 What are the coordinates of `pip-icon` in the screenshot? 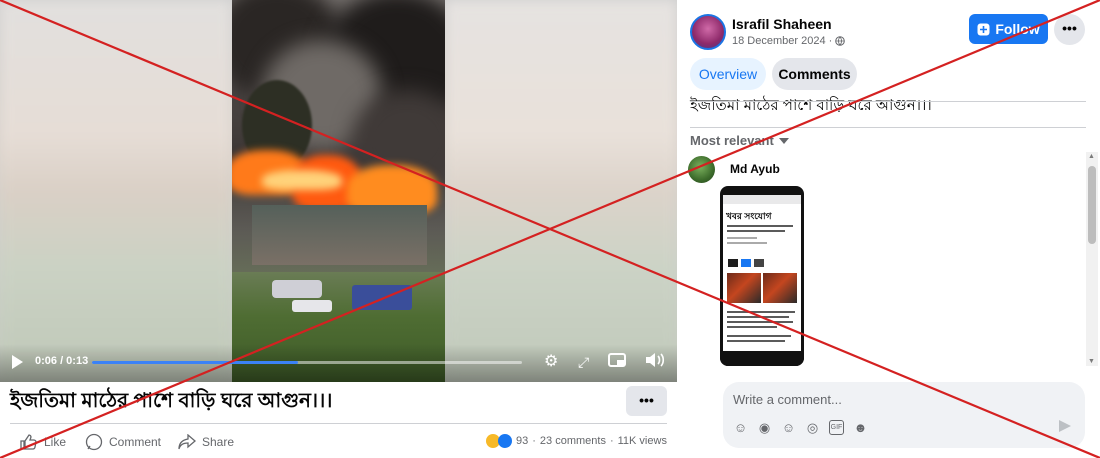 It's located at (617, 363).